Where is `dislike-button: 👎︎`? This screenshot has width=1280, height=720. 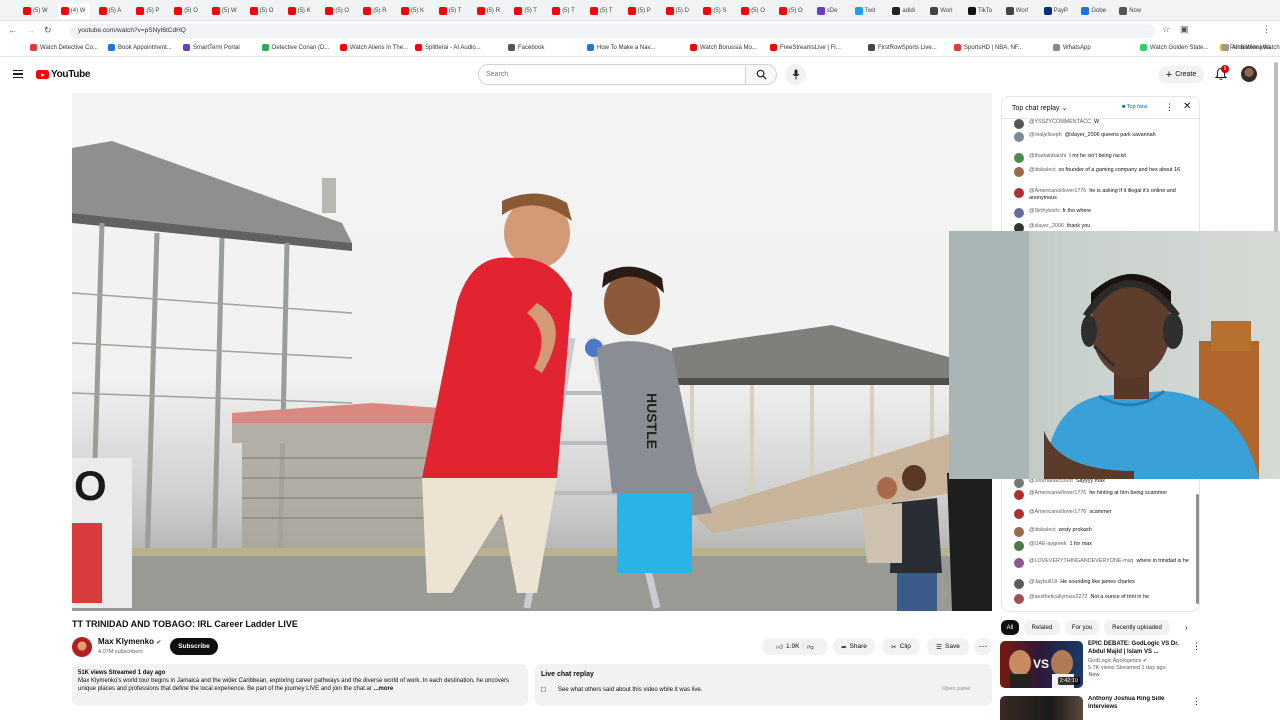
dislike-button: 👎︎ is located at coordinates (810, 647).